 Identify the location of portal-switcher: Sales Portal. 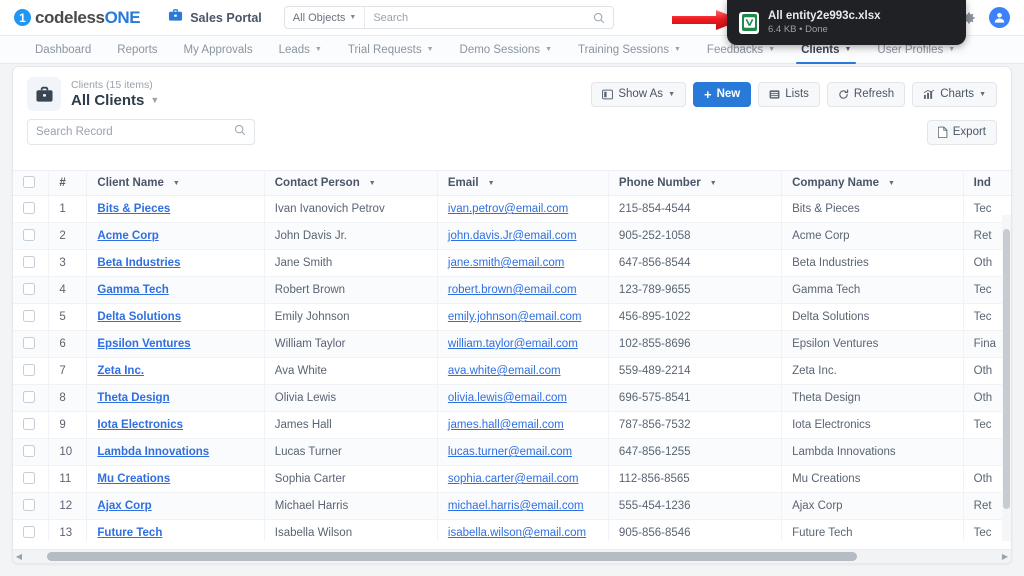
(215, 17).